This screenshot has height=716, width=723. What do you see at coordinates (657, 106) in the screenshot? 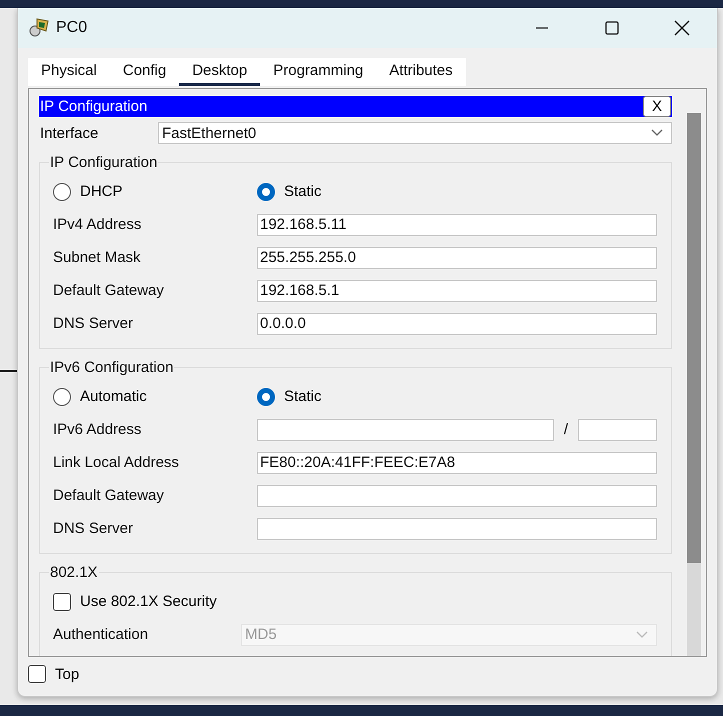
I see `close-button: X` at bounding box center [657, 106].